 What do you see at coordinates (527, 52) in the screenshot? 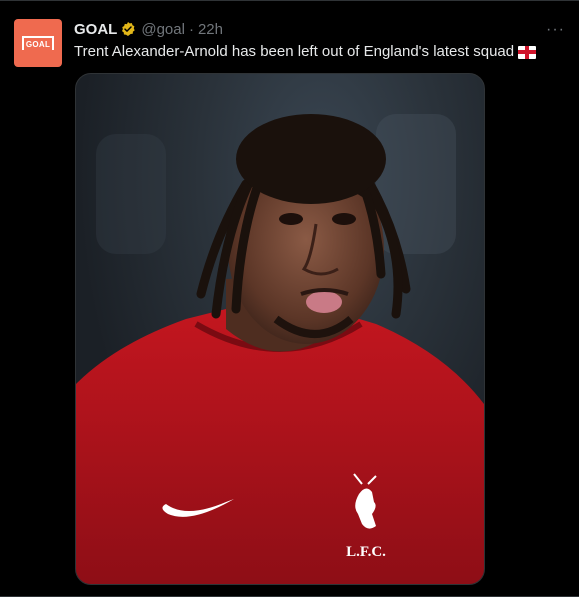
I see `england-flag-icon` at bounding box center [527, 52].